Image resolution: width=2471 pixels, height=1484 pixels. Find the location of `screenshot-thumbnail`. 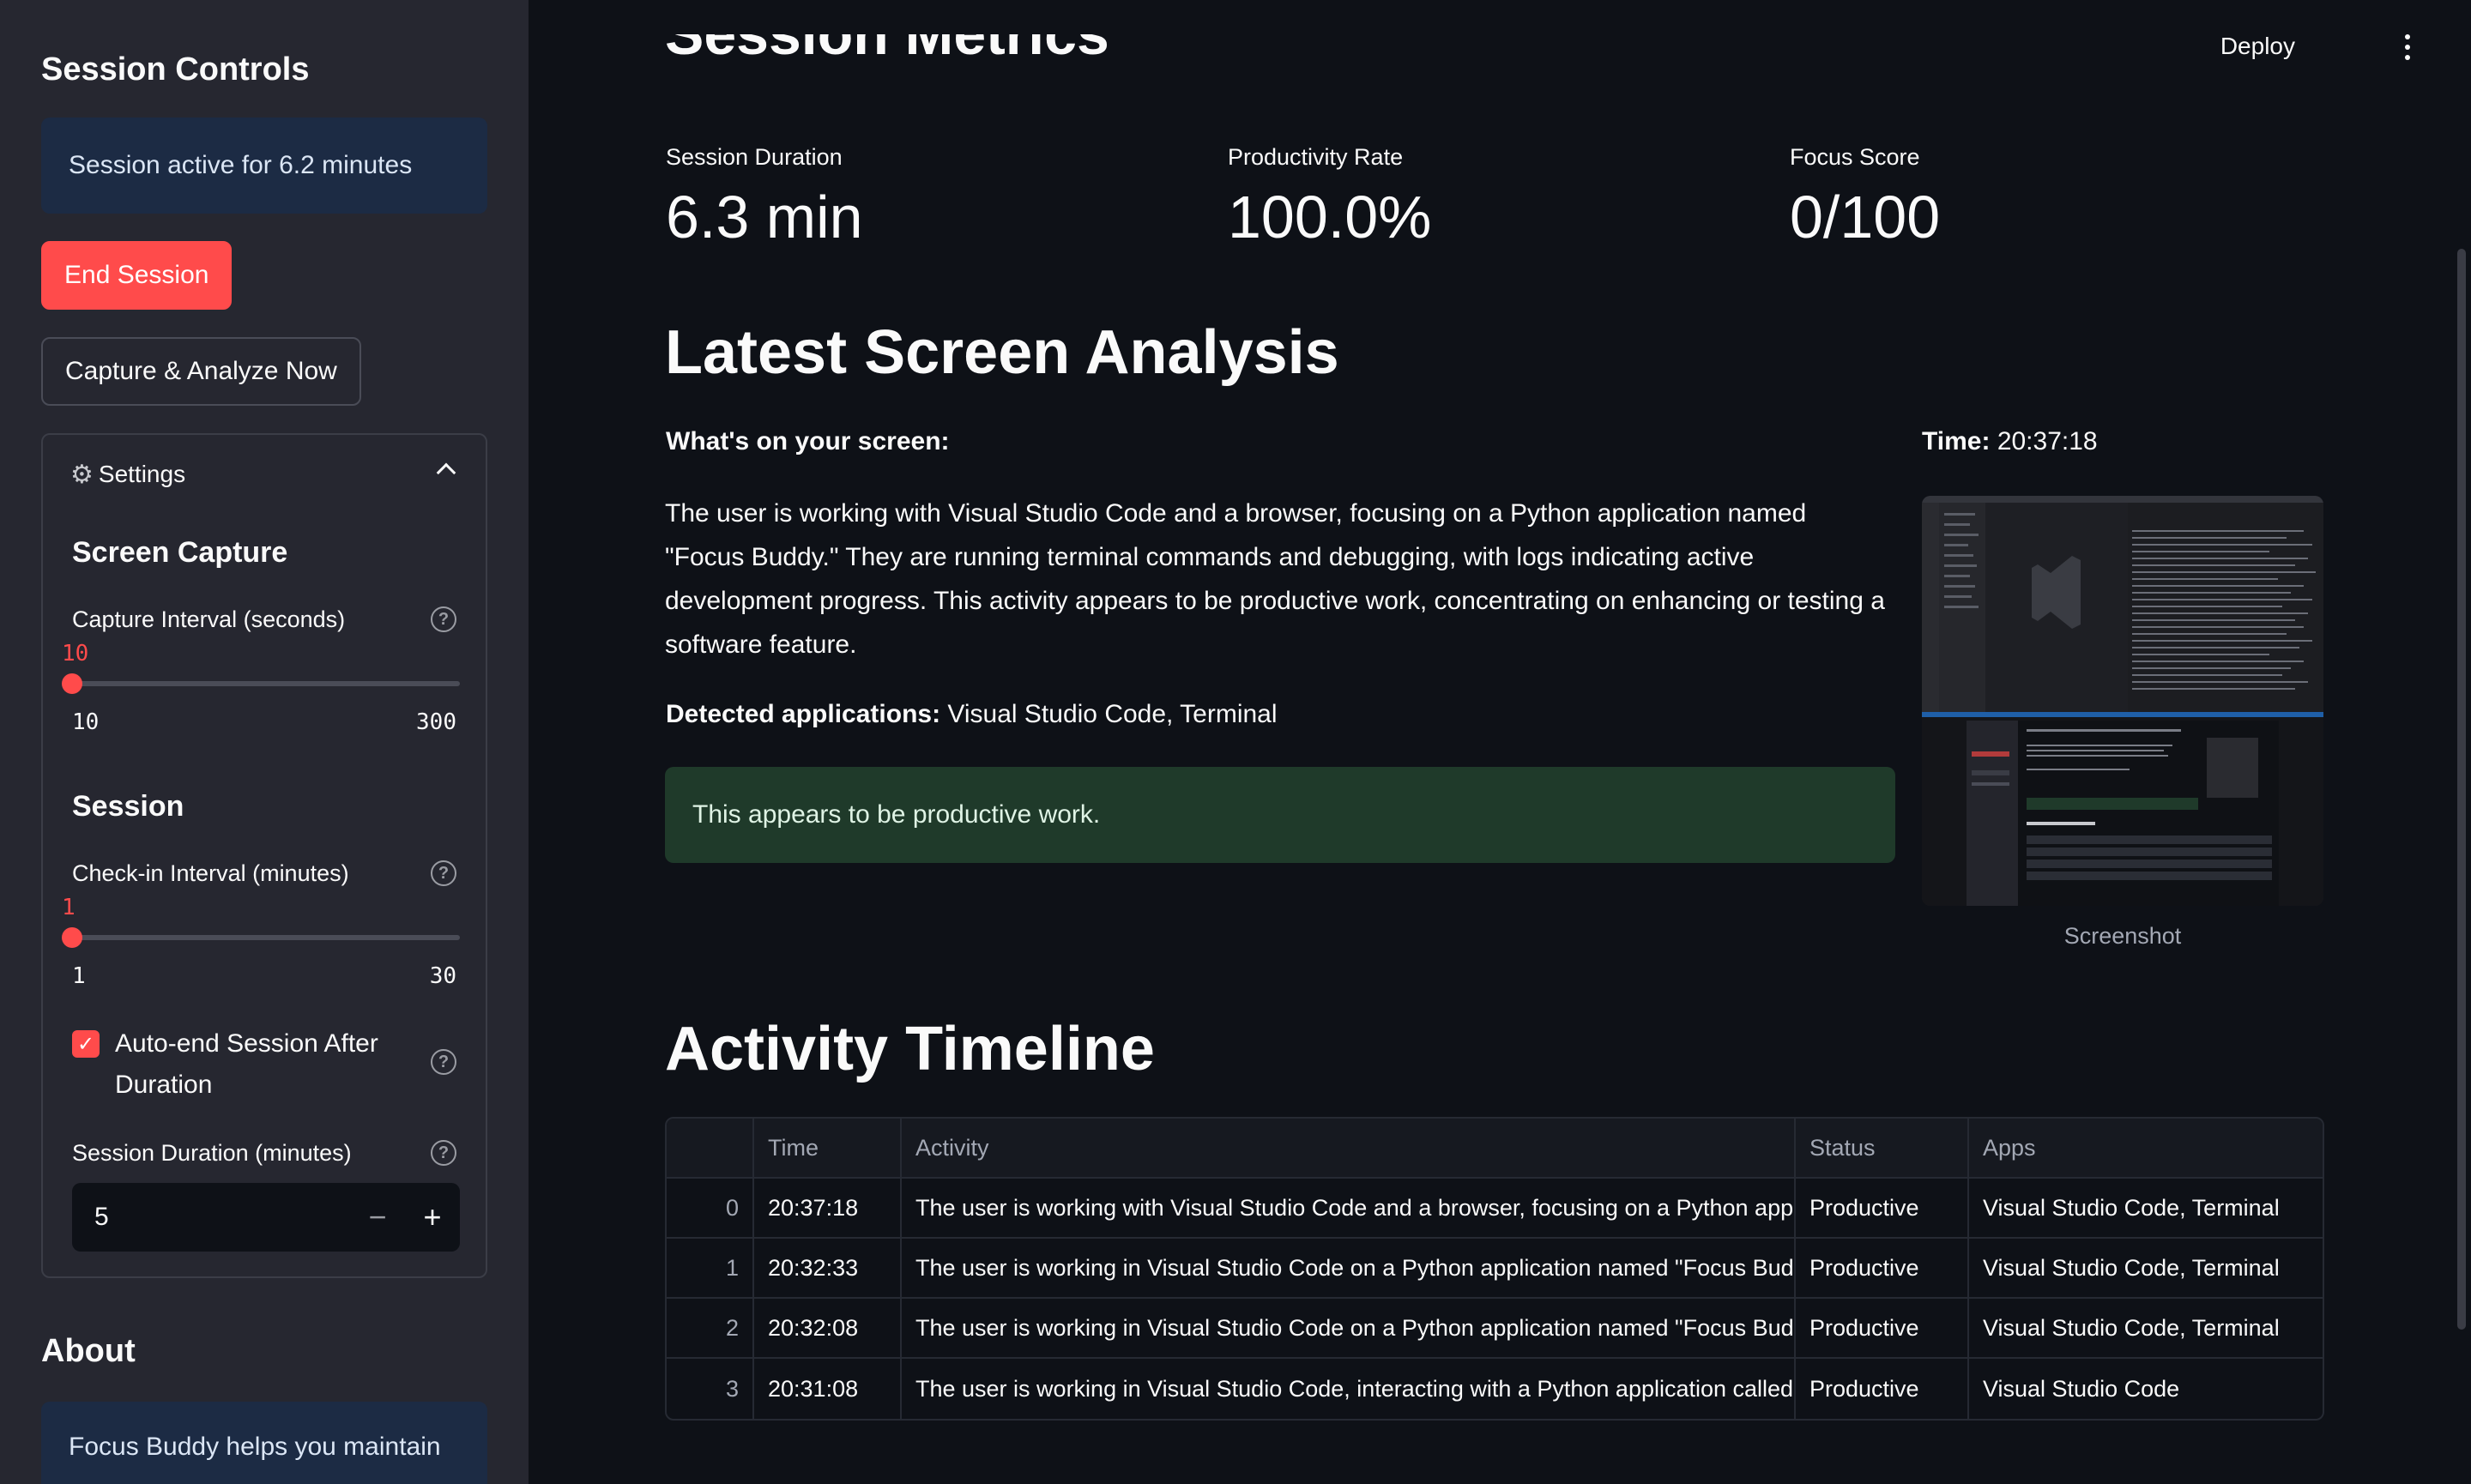

screenshot-thumbnail is located at coordinates (2122, 701).